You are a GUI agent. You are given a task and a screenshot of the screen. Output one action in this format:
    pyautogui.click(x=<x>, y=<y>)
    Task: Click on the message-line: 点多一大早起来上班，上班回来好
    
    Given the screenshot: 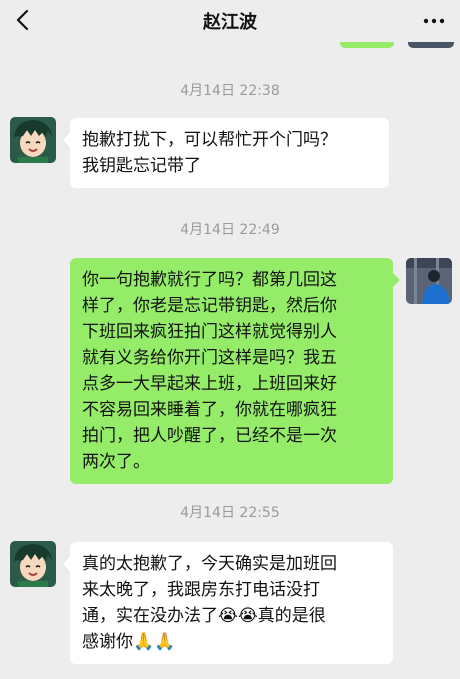 What is the action you would take?
    pyautogui.click(x=209, y=384)
    